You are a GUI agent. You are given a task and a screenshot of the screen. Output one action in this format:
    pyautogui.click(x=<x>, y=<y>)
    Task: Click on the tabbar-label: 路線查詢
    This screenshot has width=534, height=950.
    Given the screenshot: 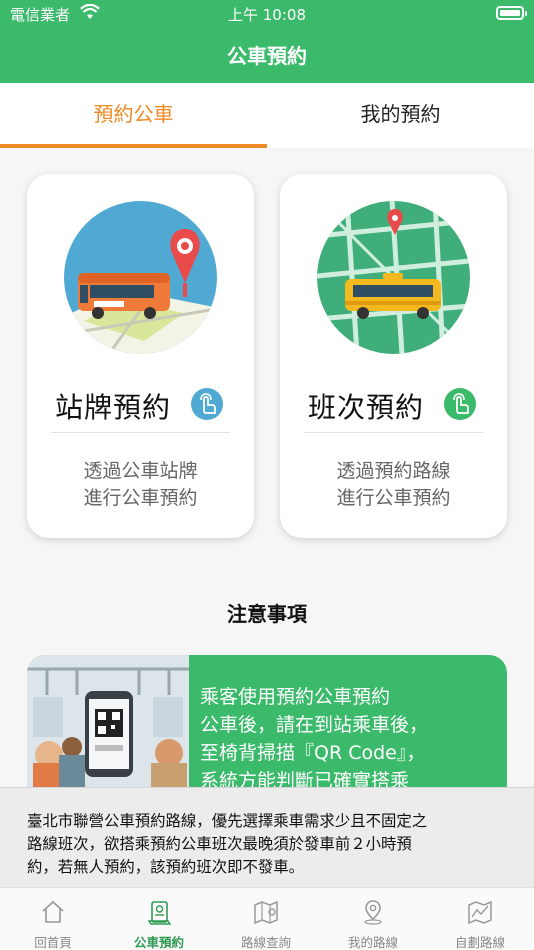 What is the action you would take?
    pyautogui.click(x=265, y=942)
    